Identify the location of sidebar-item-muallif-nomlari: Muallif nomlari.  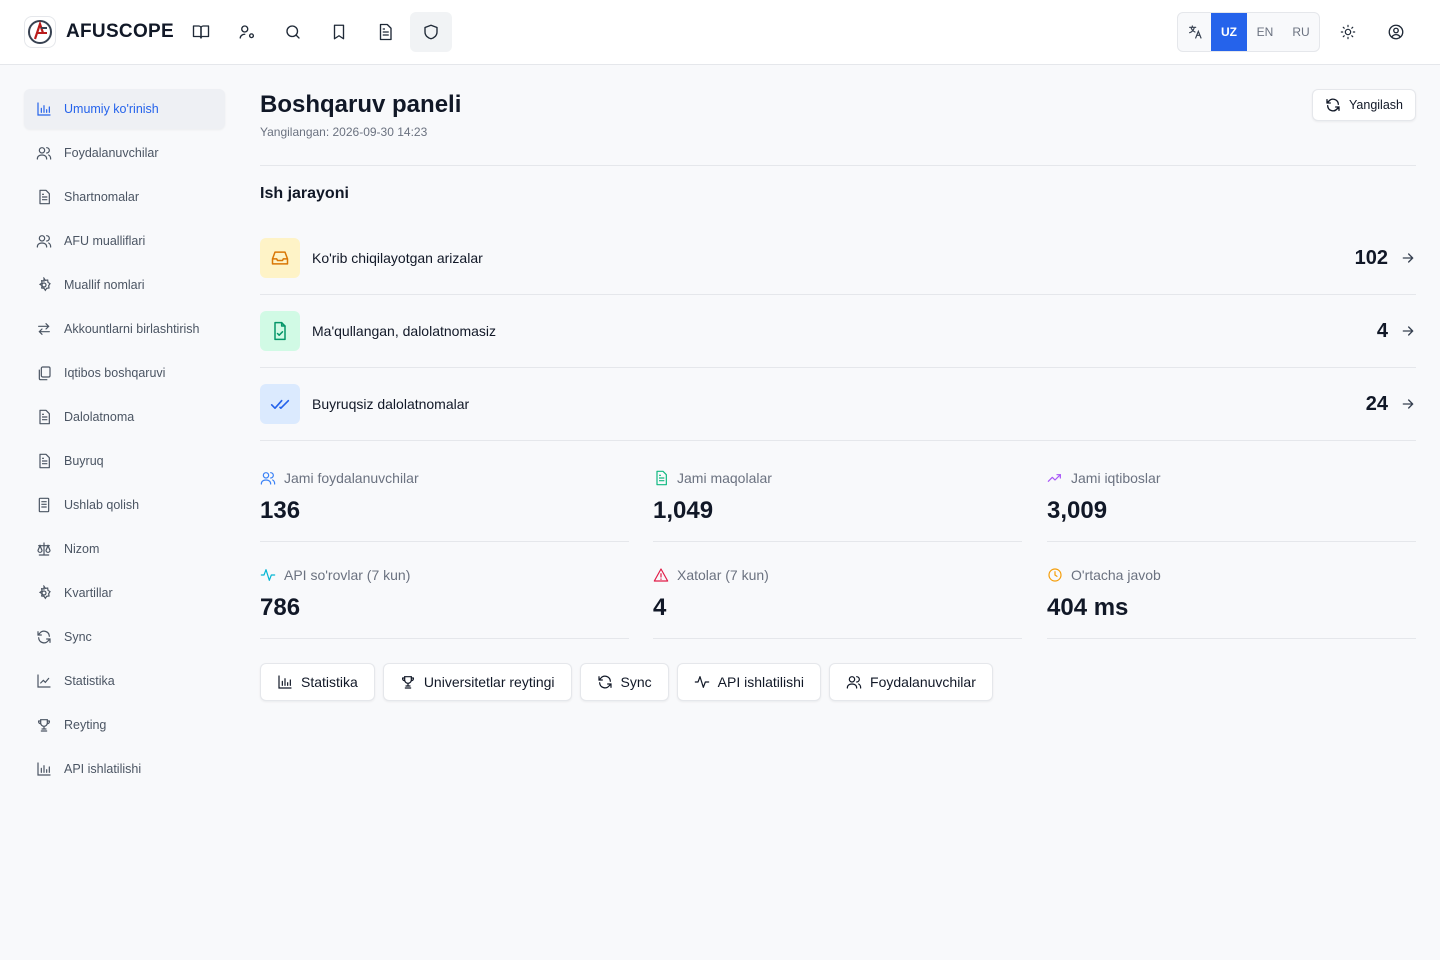
(124, 285).